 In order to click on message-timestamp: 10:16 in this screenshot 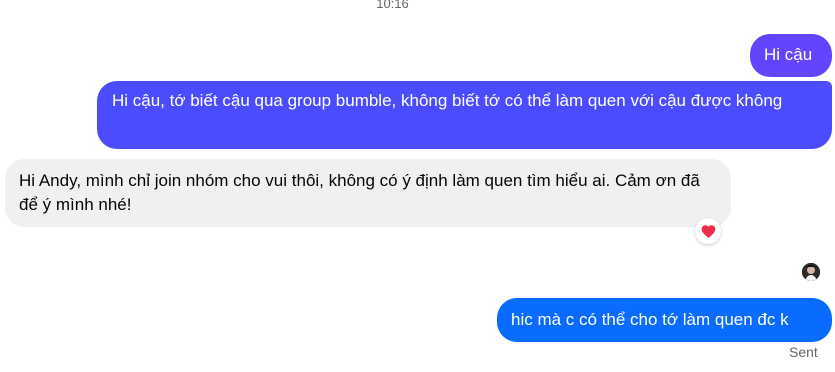, I will do `click(392, 5)`.